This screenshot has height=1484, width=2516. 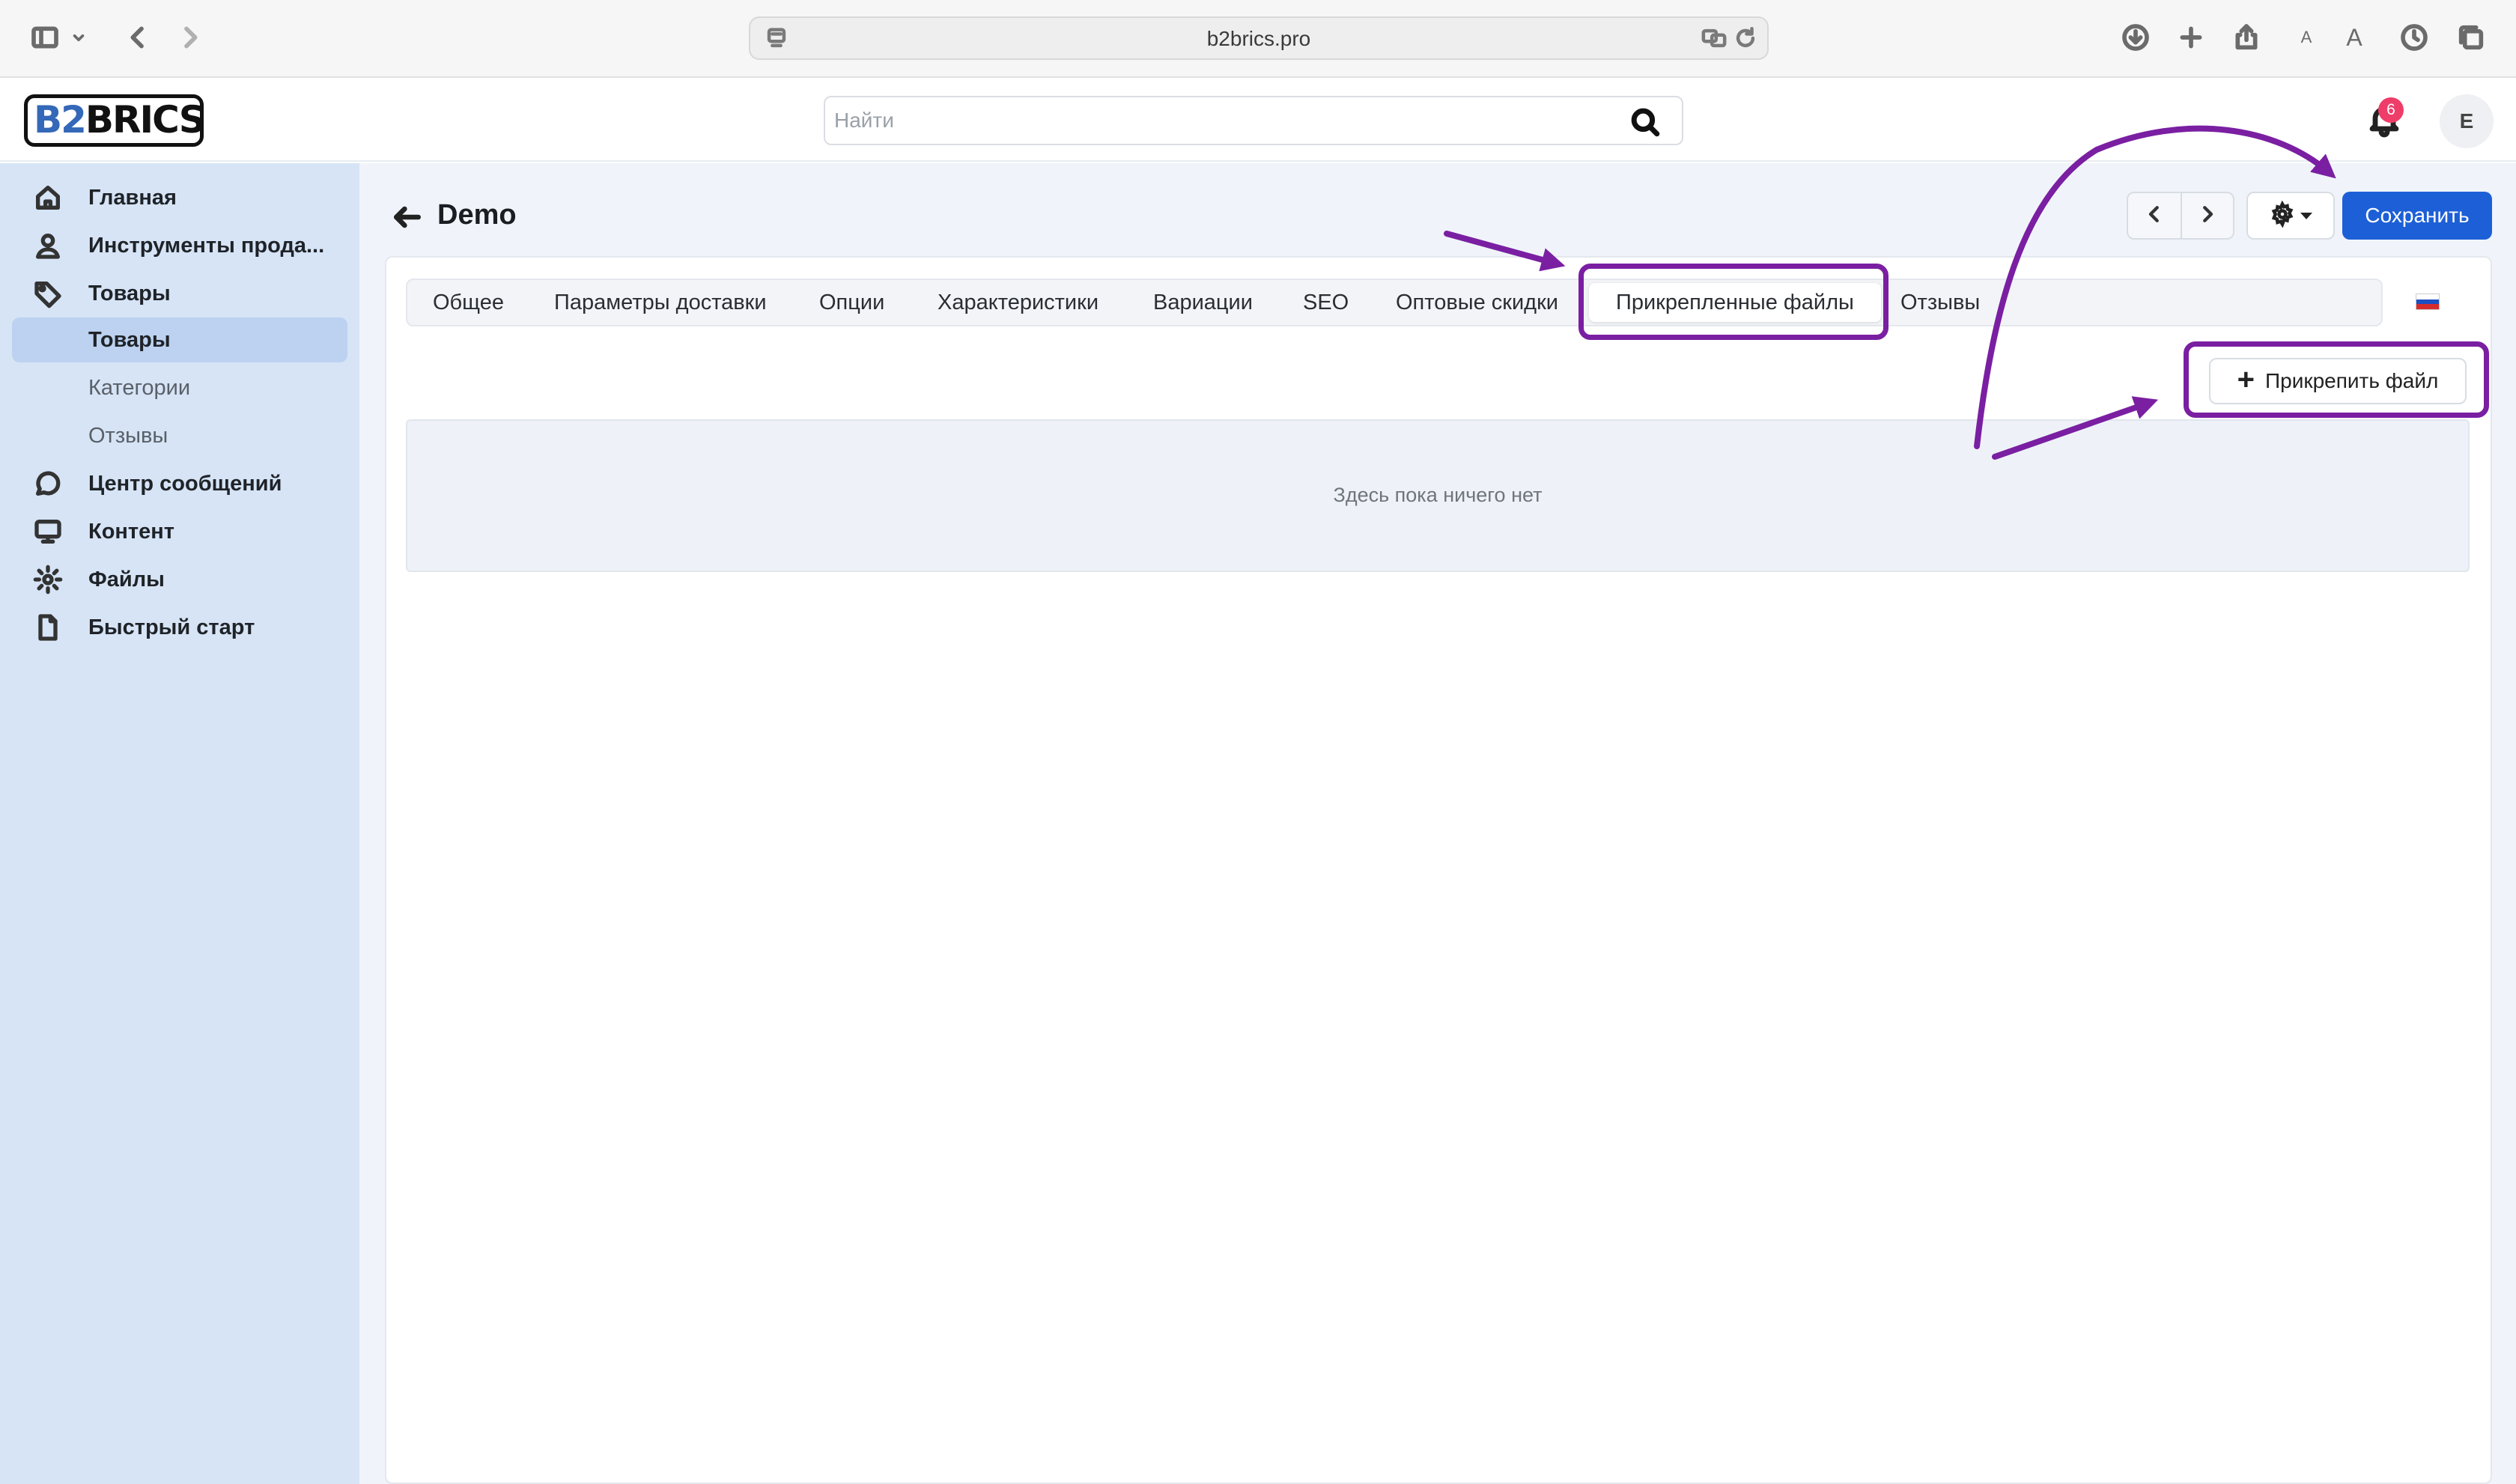 I want to click on previous-record-button, so click(x=2154, y=215).